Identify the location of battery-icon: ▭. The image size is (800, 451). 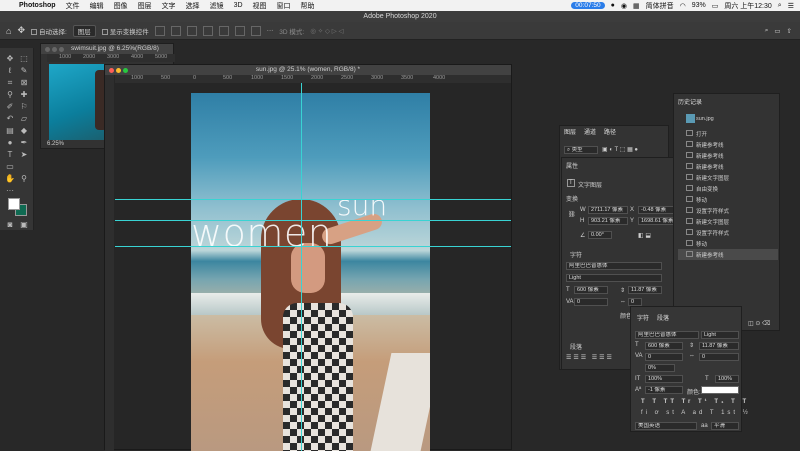
(715, 6).